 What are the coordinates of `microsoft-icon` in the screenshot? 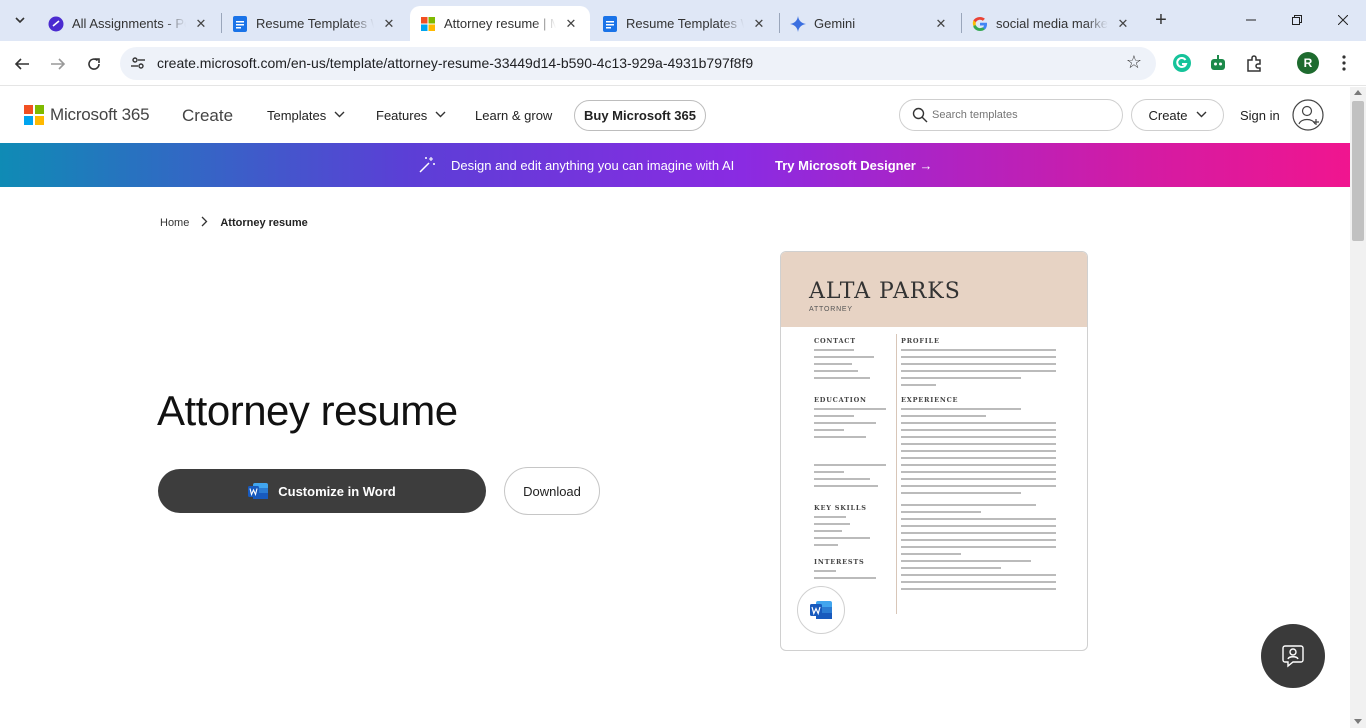 It's located at (428, 24).